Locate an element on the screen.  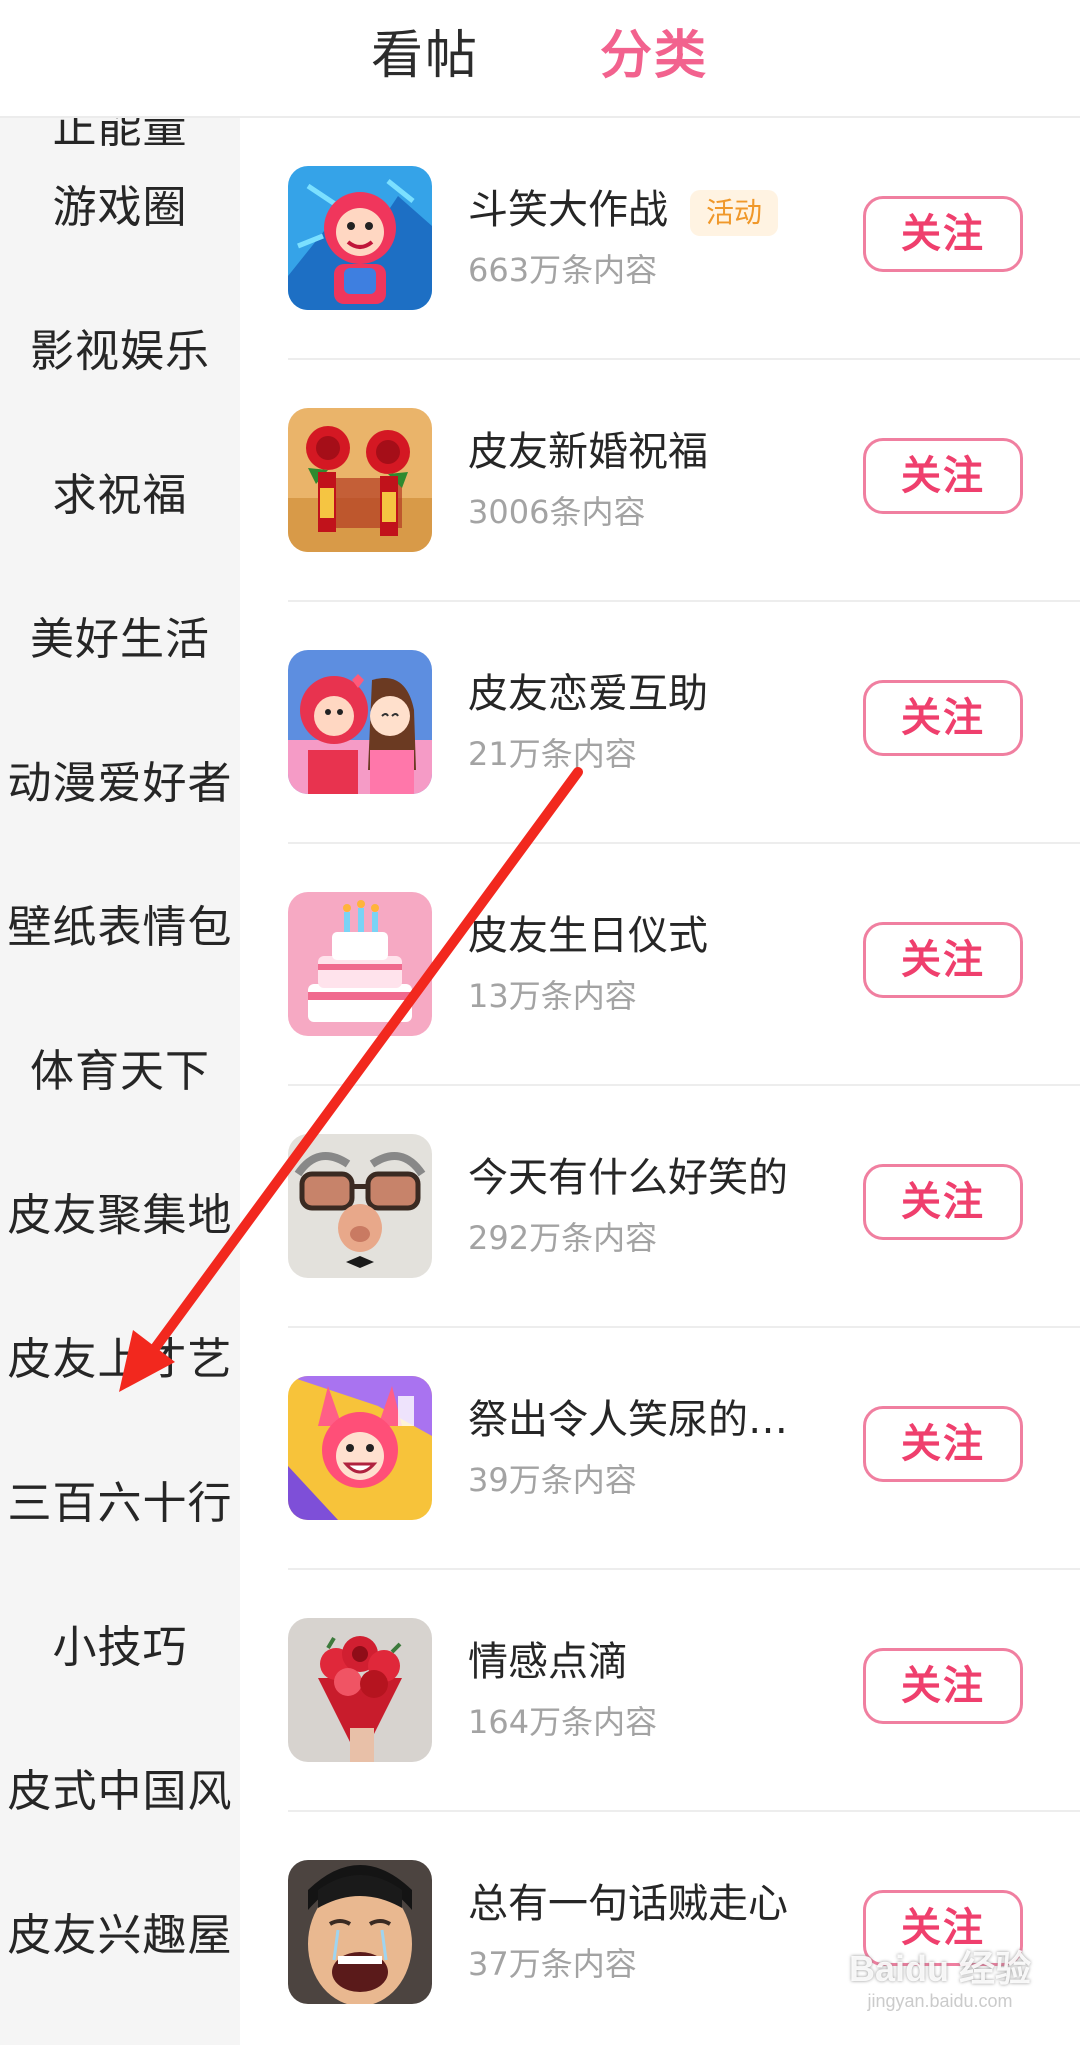
topic-name: 今天有什么好笑的 is located at coordinates (628, 1178).